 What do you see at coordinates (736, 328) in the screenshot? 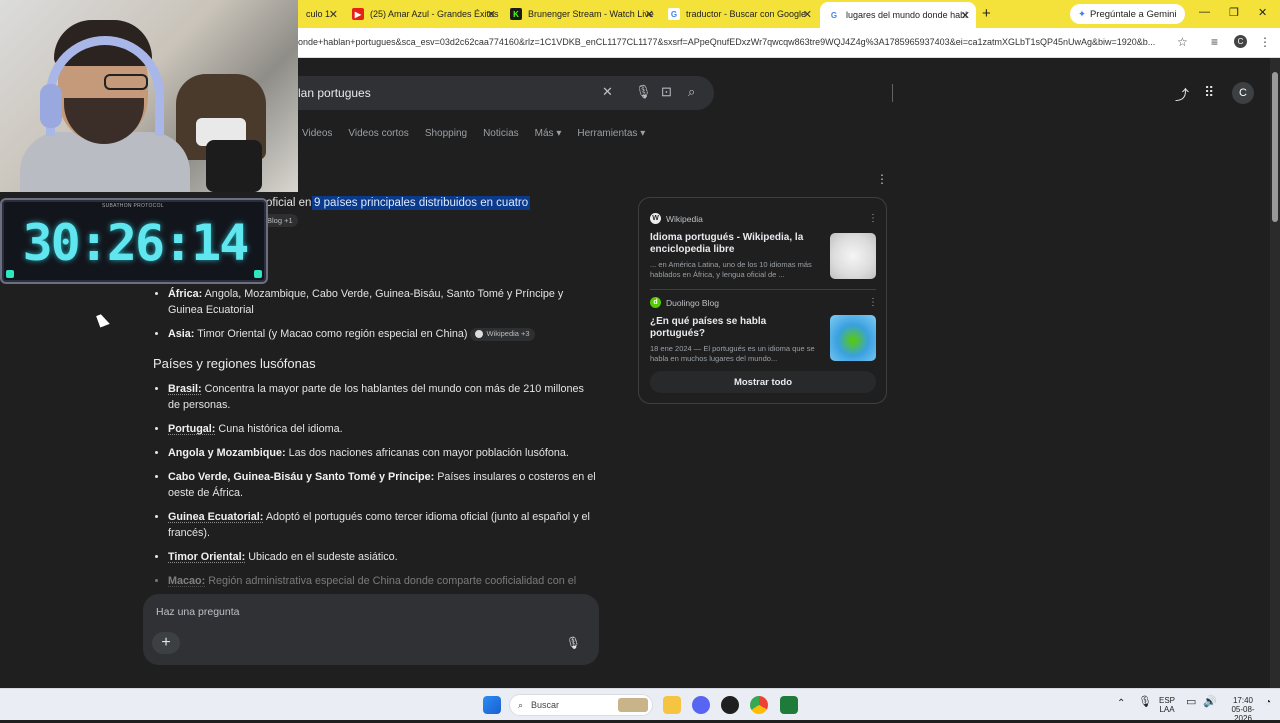
I see `source-title: ¿En qué países se habla portugués?` at bounding box center [736, 328].